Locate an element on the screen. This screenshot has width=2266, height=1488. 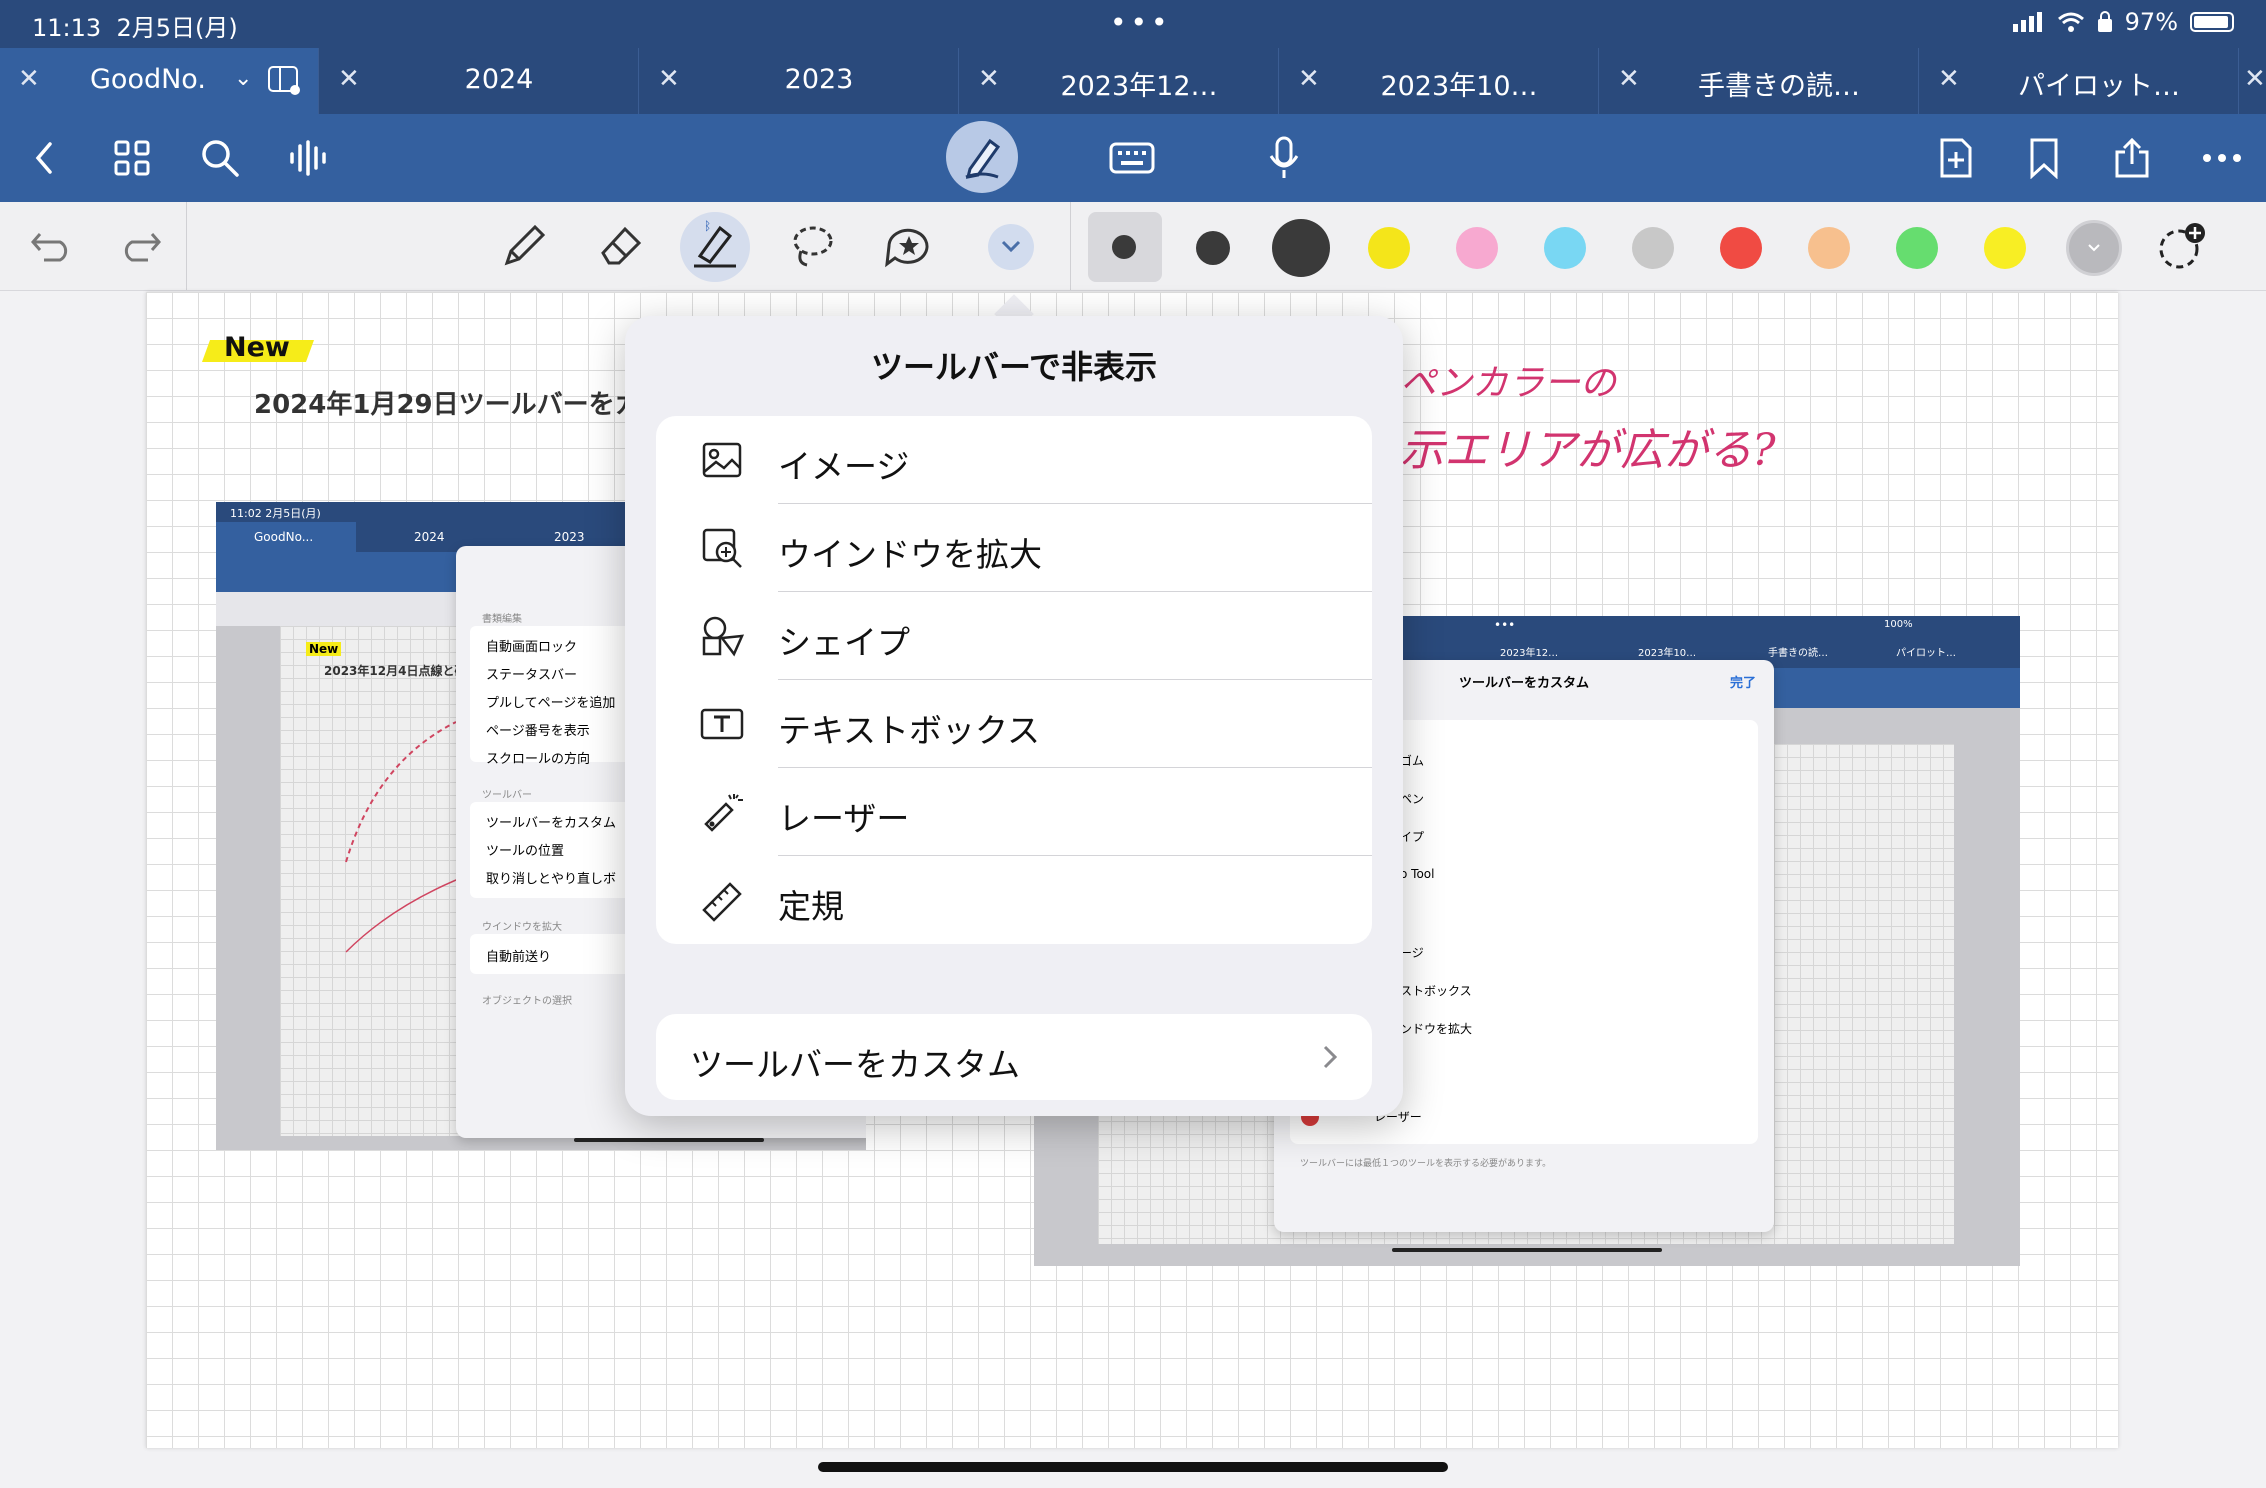
back-icon is located at coordinates (44, 158).